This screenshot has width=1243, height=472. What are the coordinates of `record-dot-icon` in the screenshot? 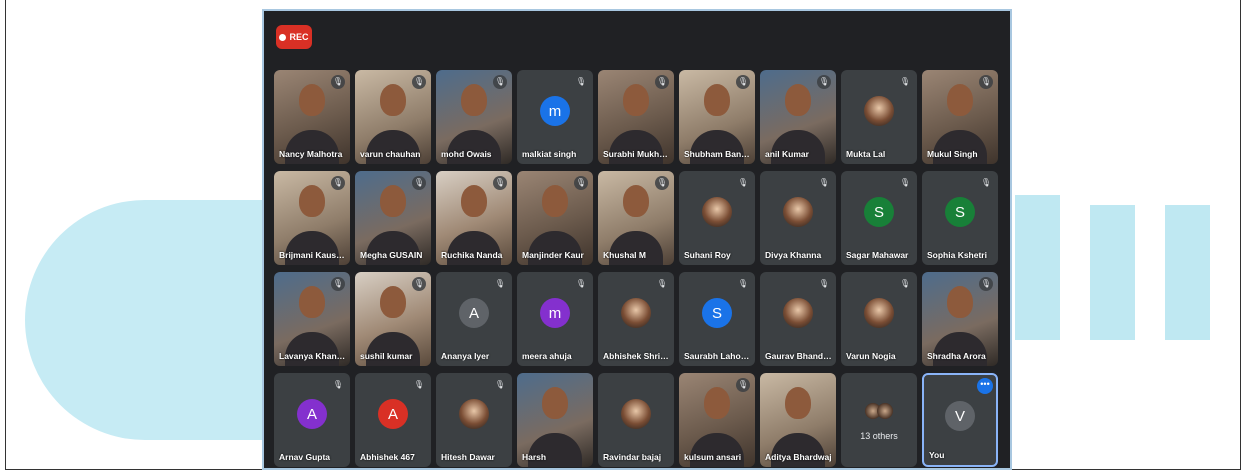 It's located at (283, 37).